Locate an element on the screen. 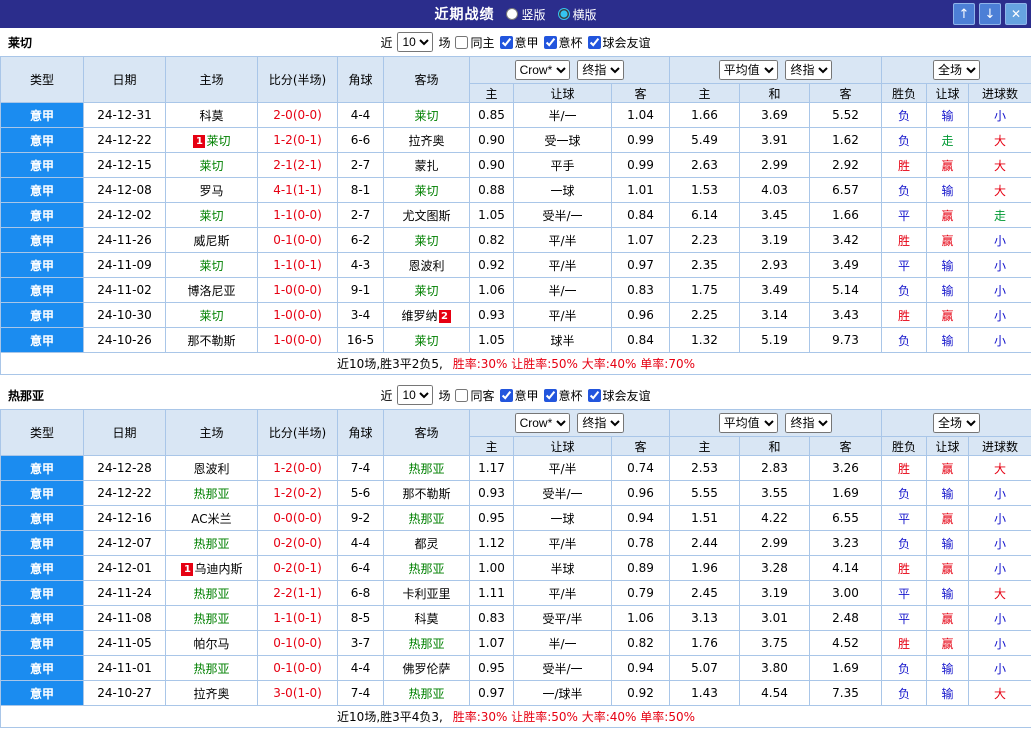  home-odds-cell: 0.85 is located at coordinates (491, 115).